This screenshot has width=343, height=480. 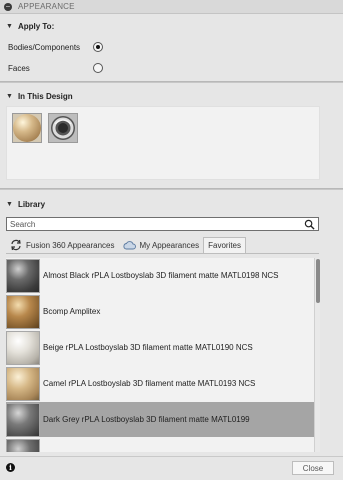 What do you see at coordinates (155, 224) in the screenshot?
I see `search-input` at bounding box center [155, 224].